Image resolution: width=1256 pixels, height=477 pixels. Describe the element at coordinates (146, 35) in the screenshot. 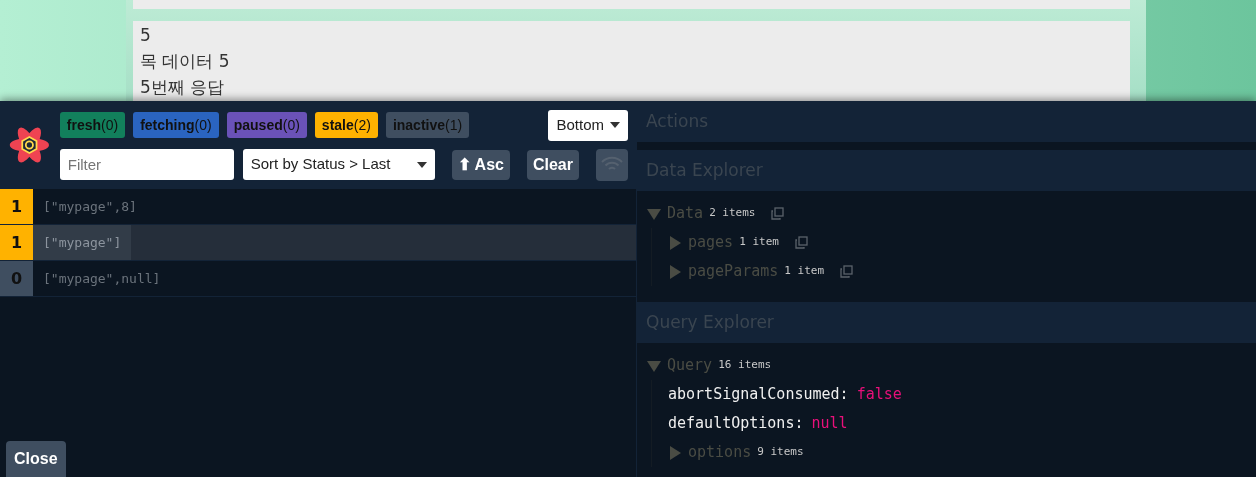

I see `card-text: 5` at that location.